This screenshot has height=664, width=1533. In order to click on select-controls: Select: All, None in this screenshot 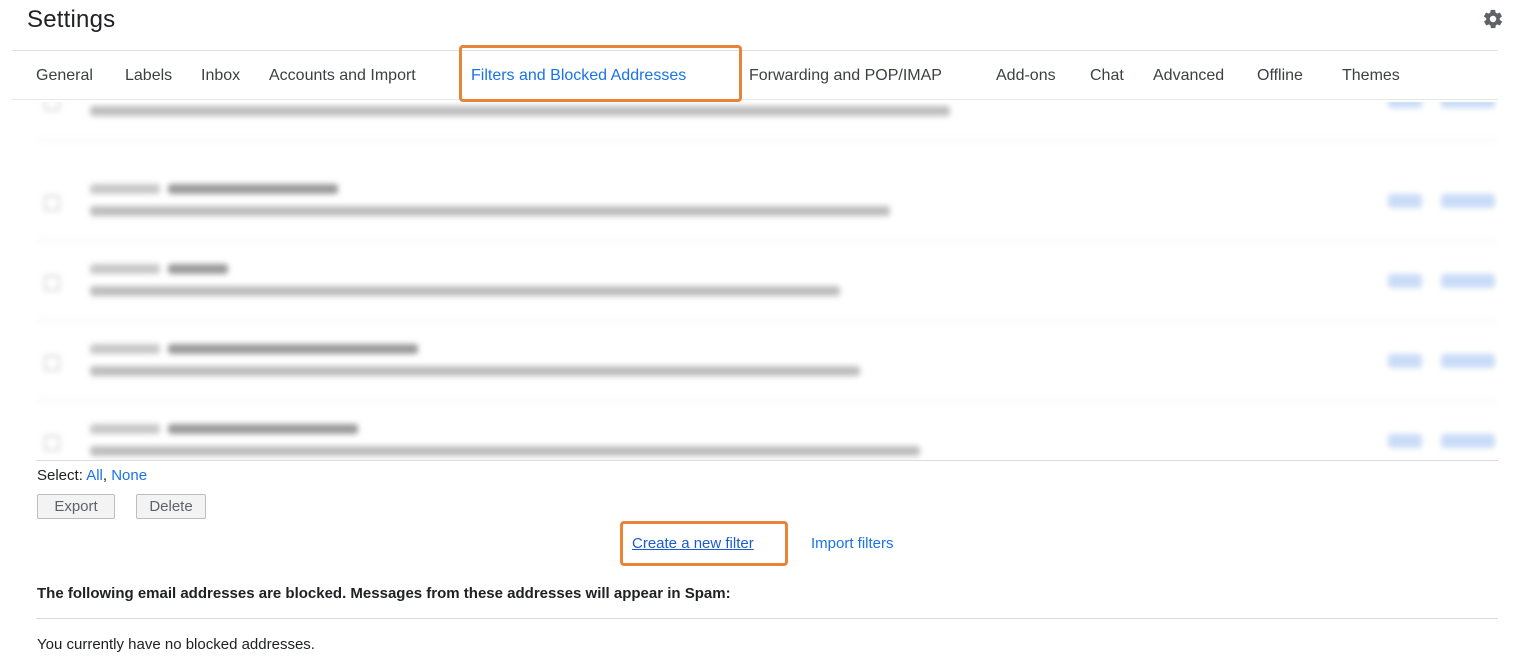, I will do `click(92, 475)`.